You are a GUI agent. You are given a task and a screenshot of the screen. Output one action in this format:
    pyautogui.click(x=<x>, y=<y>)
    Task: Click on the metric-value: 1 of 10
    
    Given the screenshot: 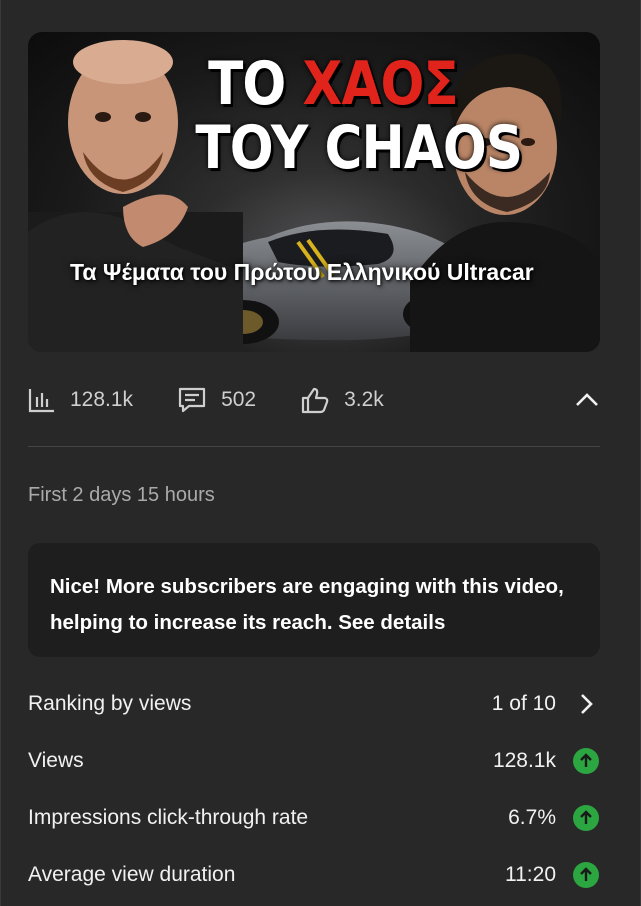 What is the action you would take?
    pyautogui.click(x=523, y=703)
    